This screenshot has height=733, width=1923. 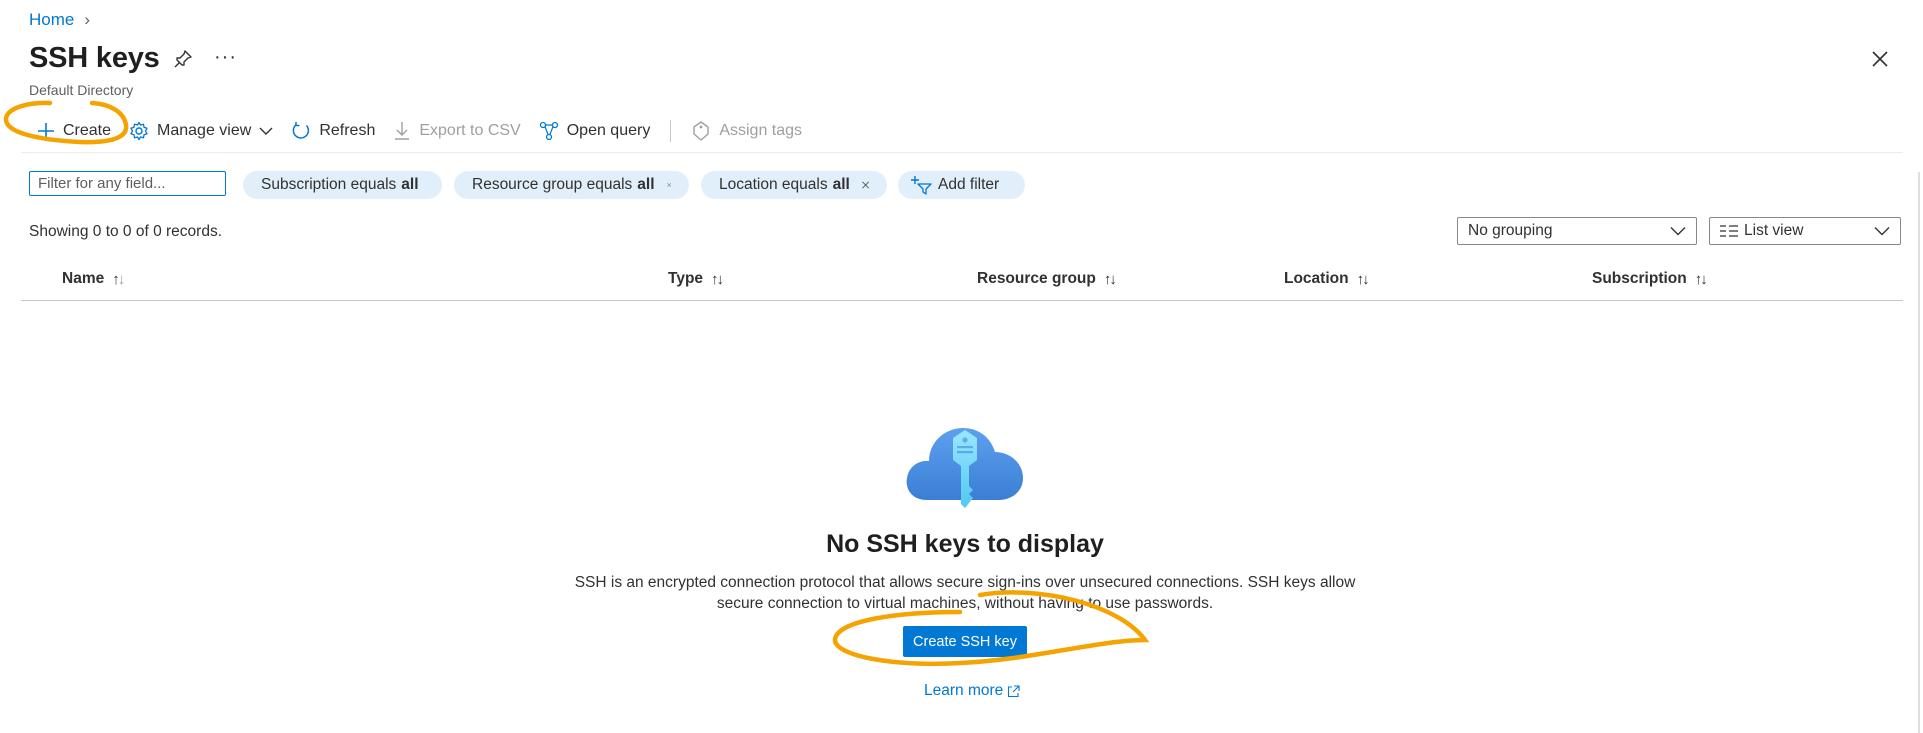 What do you see at coordinates (962, 152) in the screenshot?
I see `toolbar-divider-line` at bounding box center [962, 152].